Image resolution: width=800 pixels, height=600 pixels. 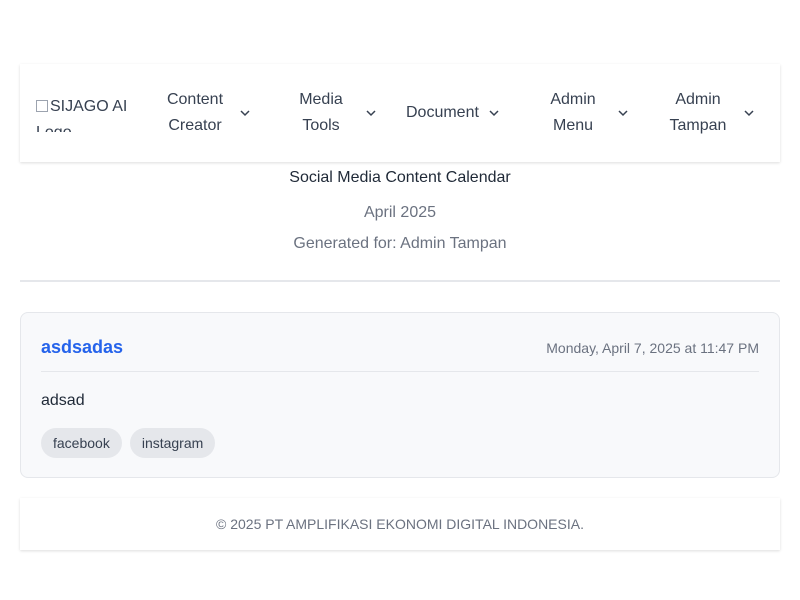 I want to click on nav-document-label: Document, so click(x=442, y=112).